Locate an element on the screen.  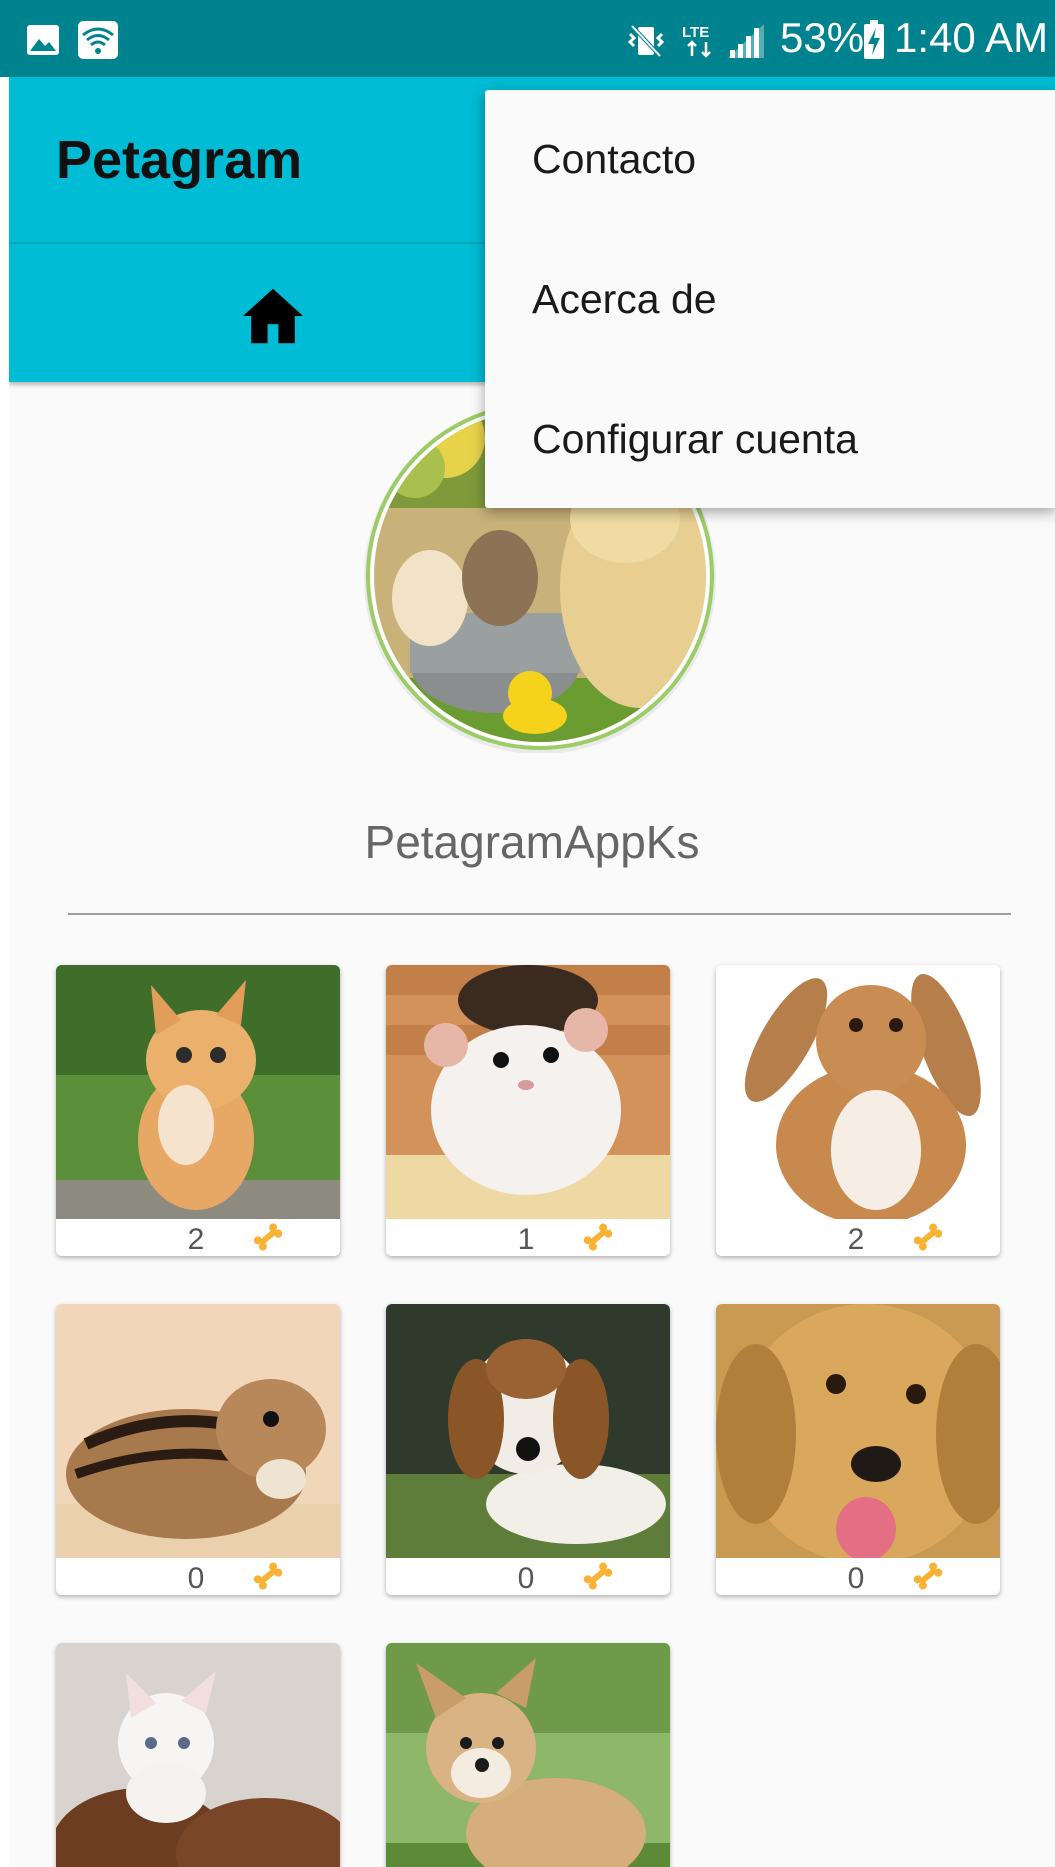
card-footer: 1 is located at coordinates (528, 1237).